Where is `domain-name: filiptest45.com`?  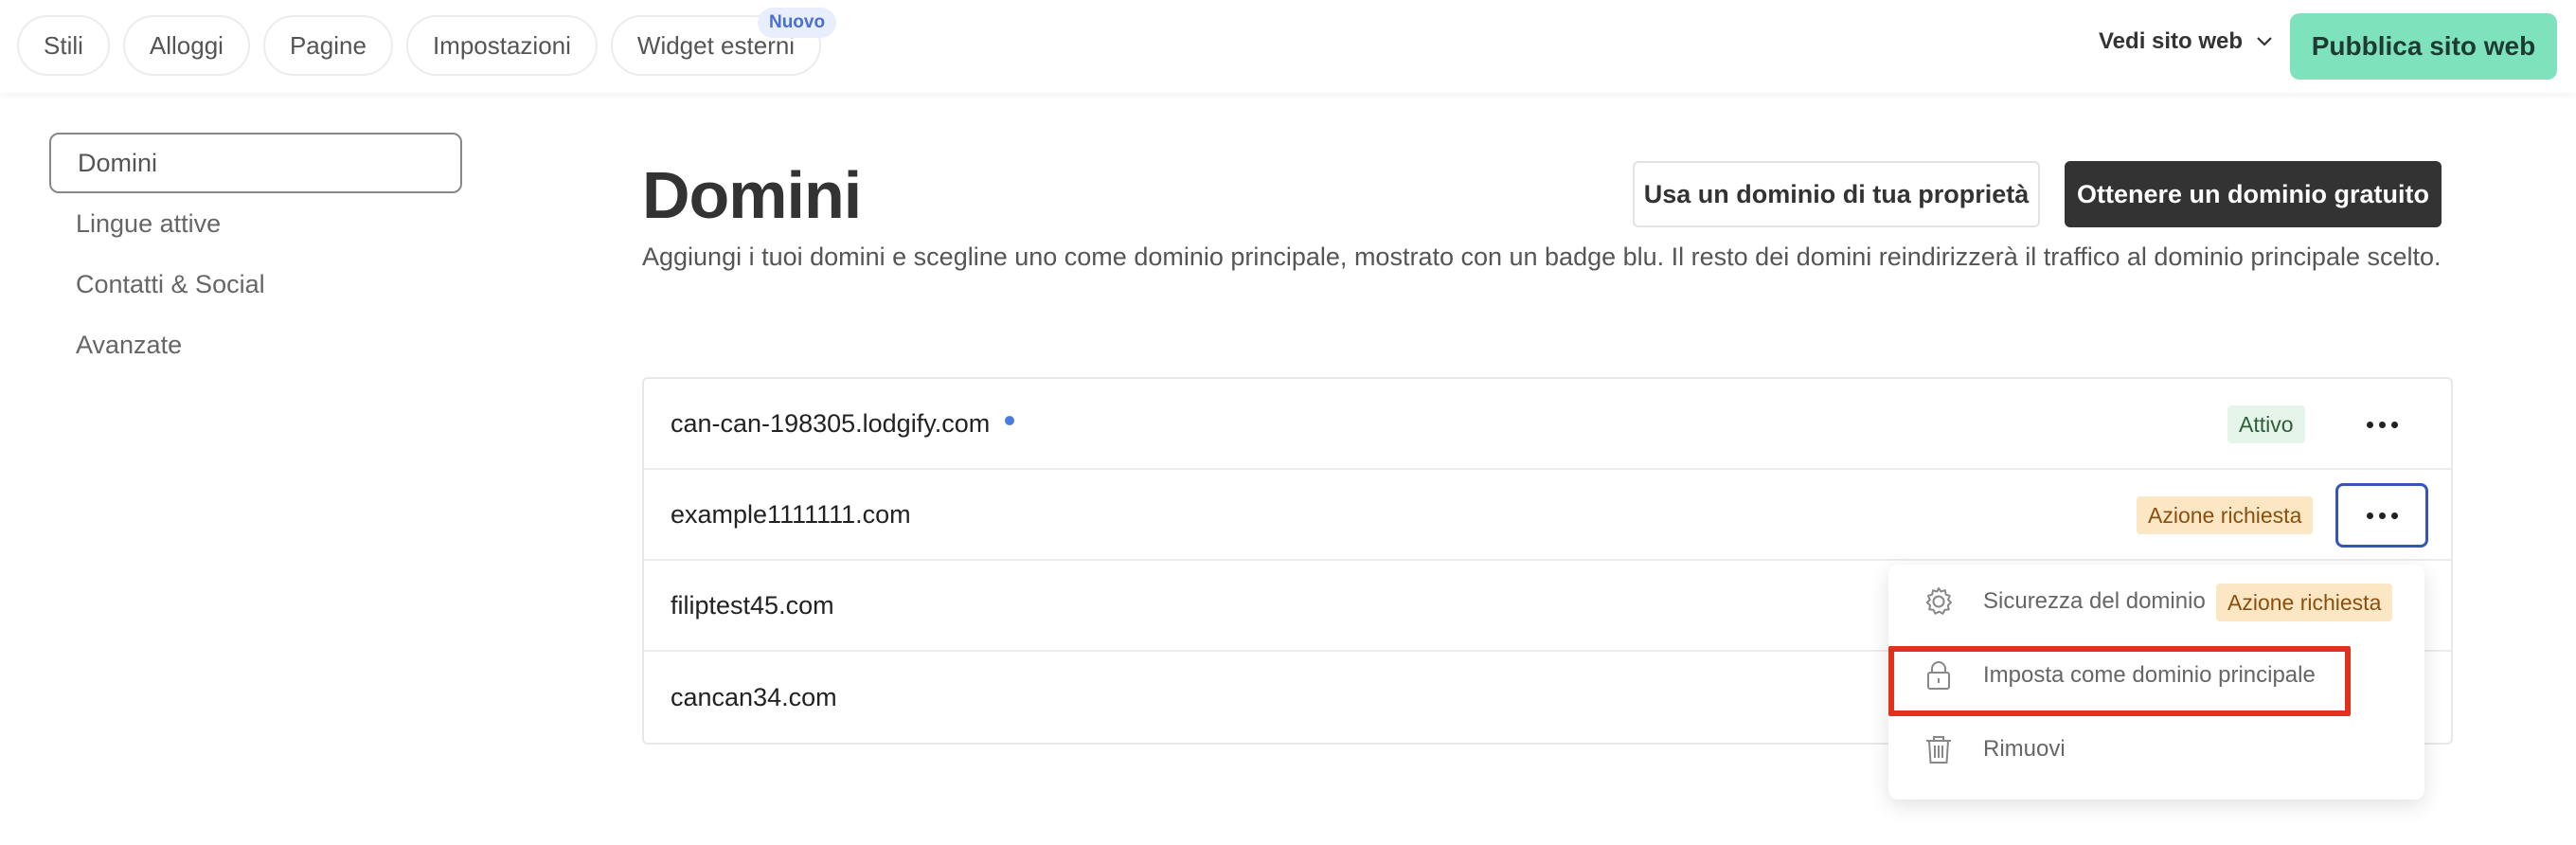
domain-name: filiptest45.com is located at coordinates (752, 605).